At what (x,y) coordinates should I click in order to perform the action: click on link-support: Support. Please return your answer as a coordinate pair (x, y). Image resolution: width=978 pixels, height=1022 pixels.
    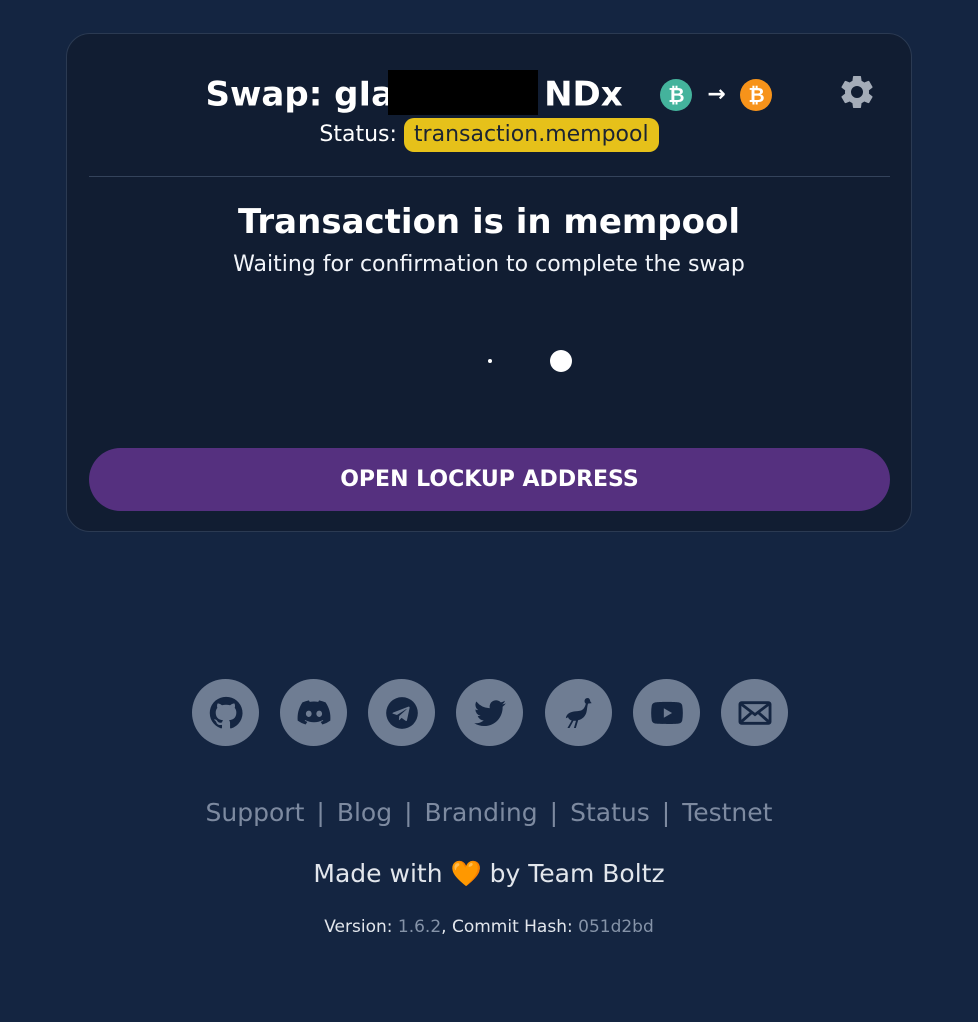
    Looking at the image, I should click on (255, 812).